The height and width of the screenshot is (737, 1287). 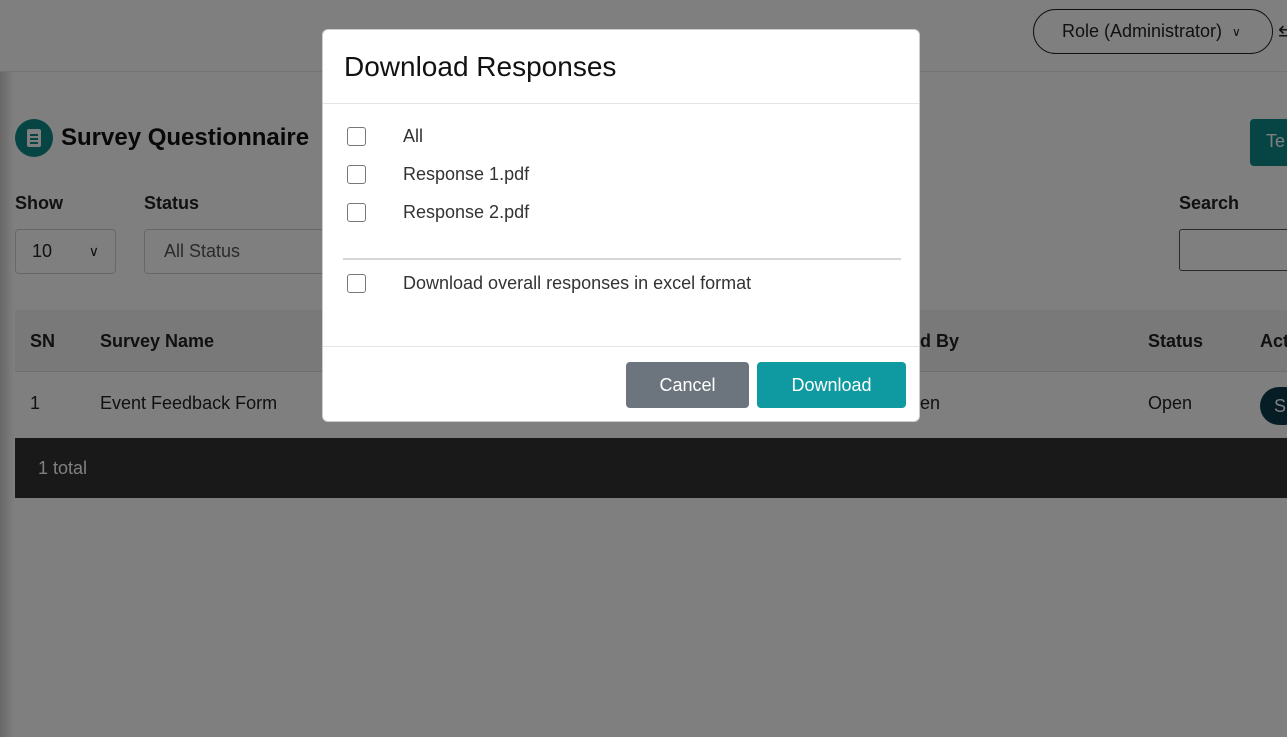 What do you see at coordinates (413, 136) in the screenshot?
I see `option-all-label: All` at bounding box center [413, 136].